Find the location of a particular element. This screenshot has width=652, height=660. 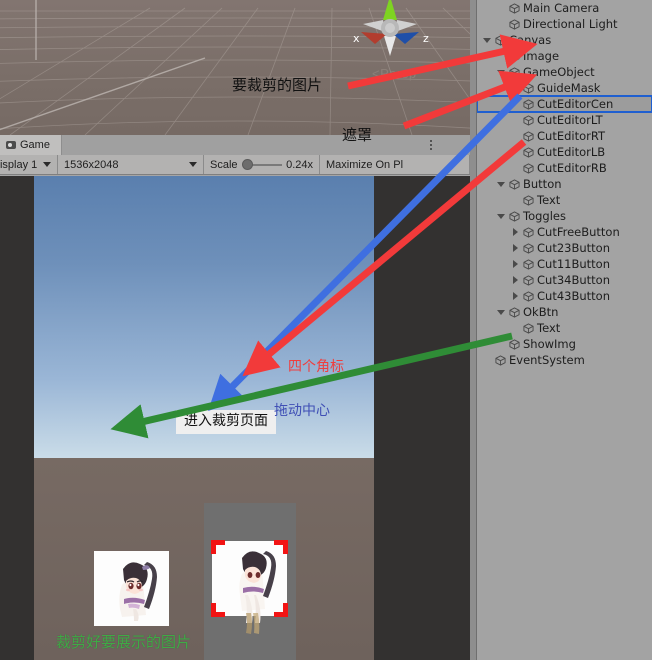

hierarchy-row-label: Toggles is located at coordinates (544, 216).